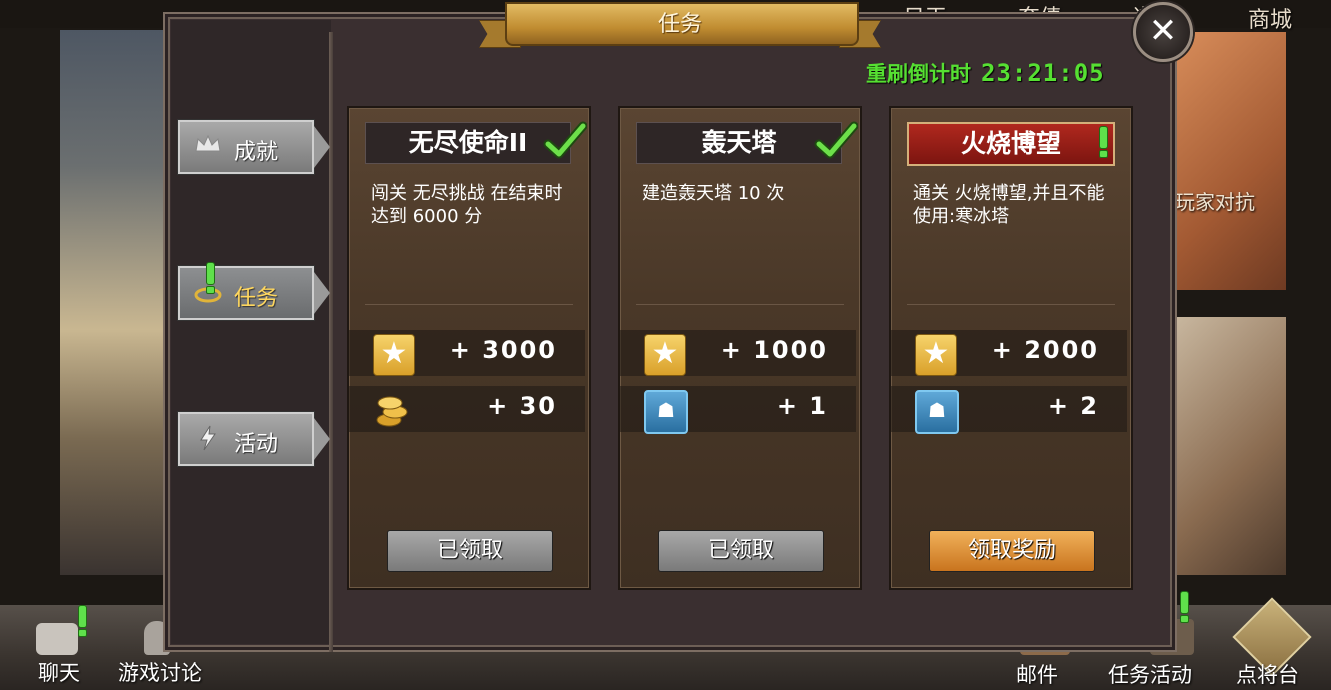 This screenshot has width=1331, height=690. I want to click on reward-value: + 3000, so click(503, 350).